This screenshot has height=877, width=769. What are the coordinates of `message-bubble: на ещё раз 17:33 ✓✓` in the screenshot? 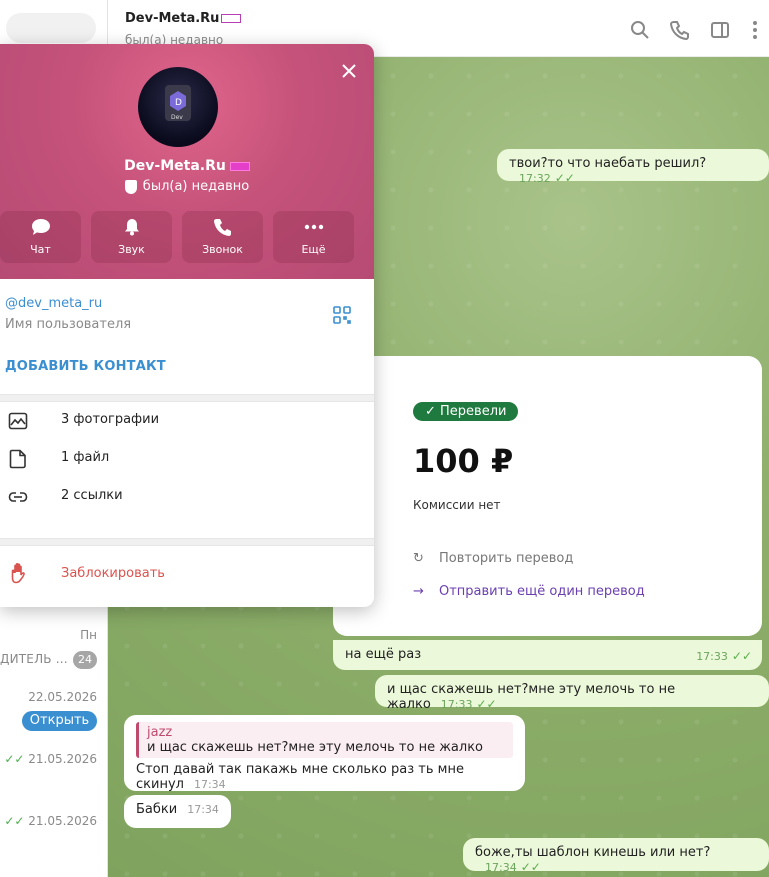 It's located at (547, 655).